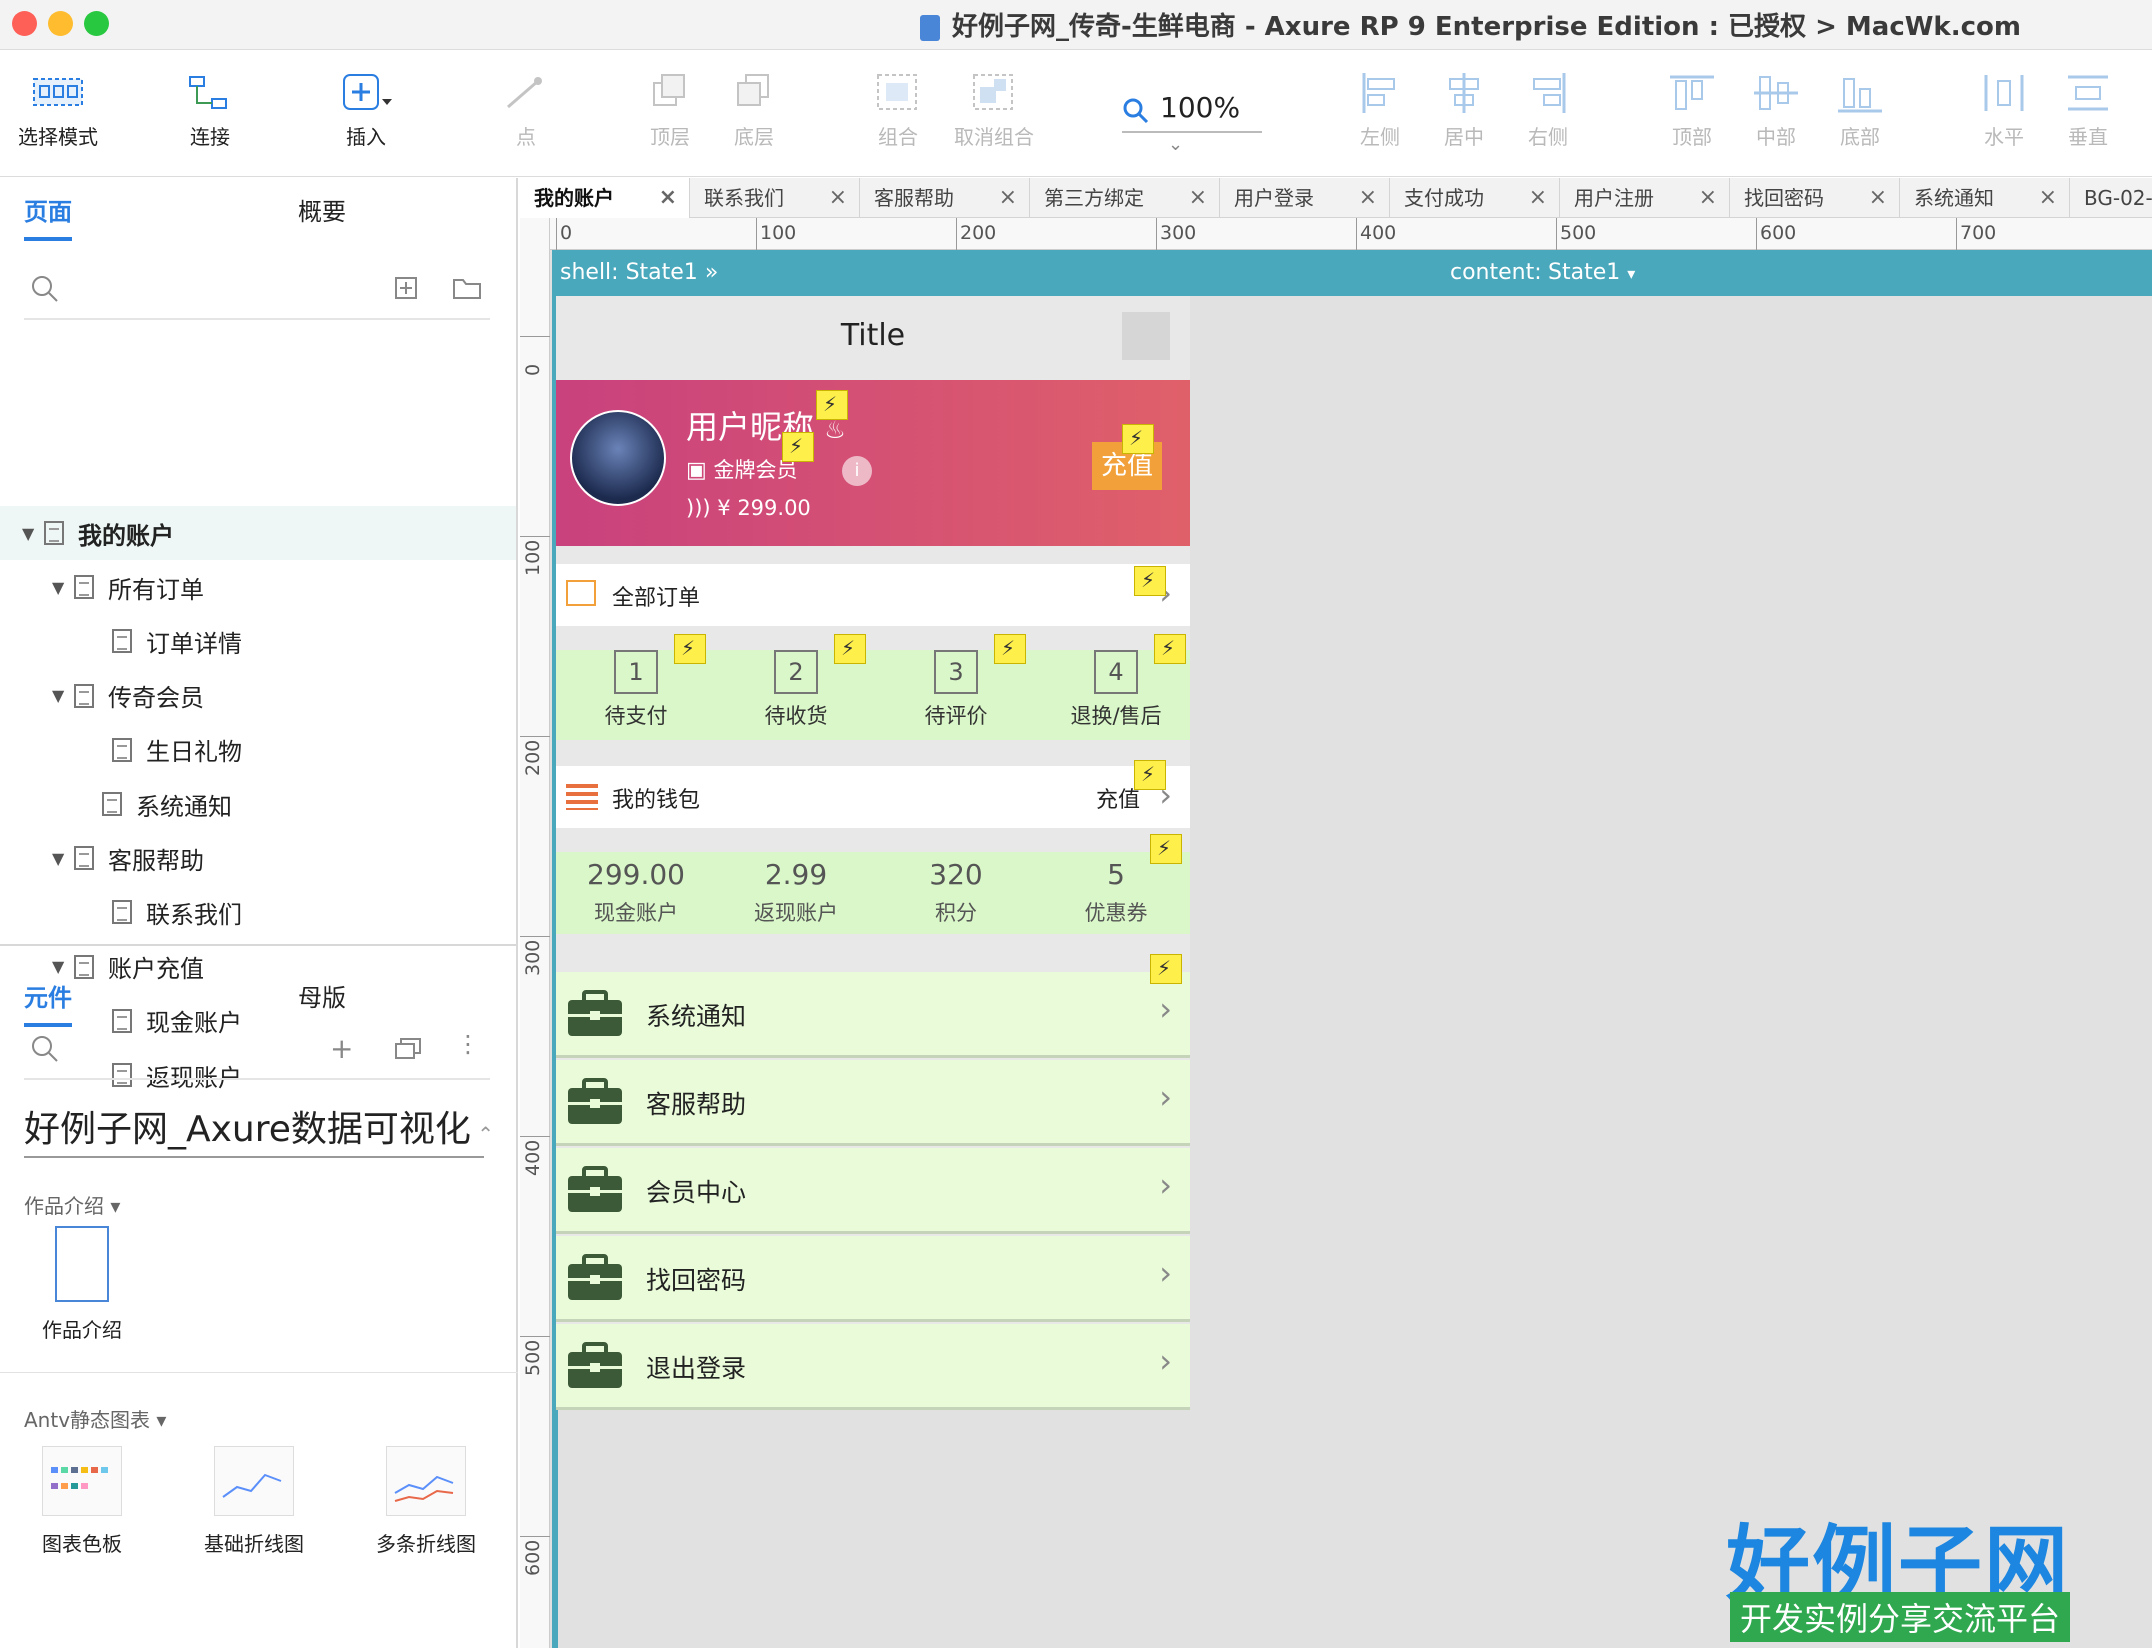 The image size is (2152, 1648). What do you see at coordinates (258, 587) in the screenshot?
I see `page-tree-item: ▼ 所有订单` at bounding box center [258, 587].